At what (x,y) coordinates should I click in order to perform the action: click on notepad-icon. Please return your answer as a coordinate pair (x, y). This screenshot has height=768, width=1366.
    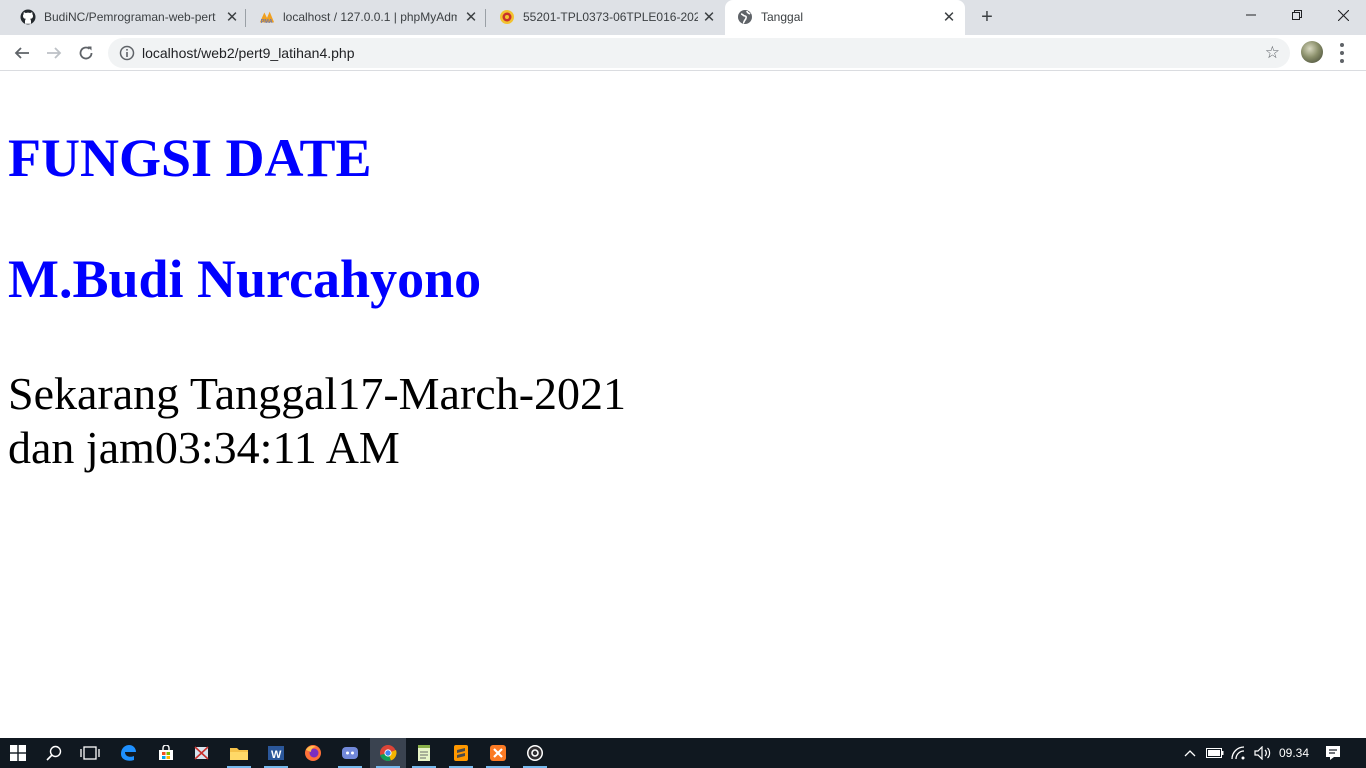
    Looking at the image, I should click on (424, 753).